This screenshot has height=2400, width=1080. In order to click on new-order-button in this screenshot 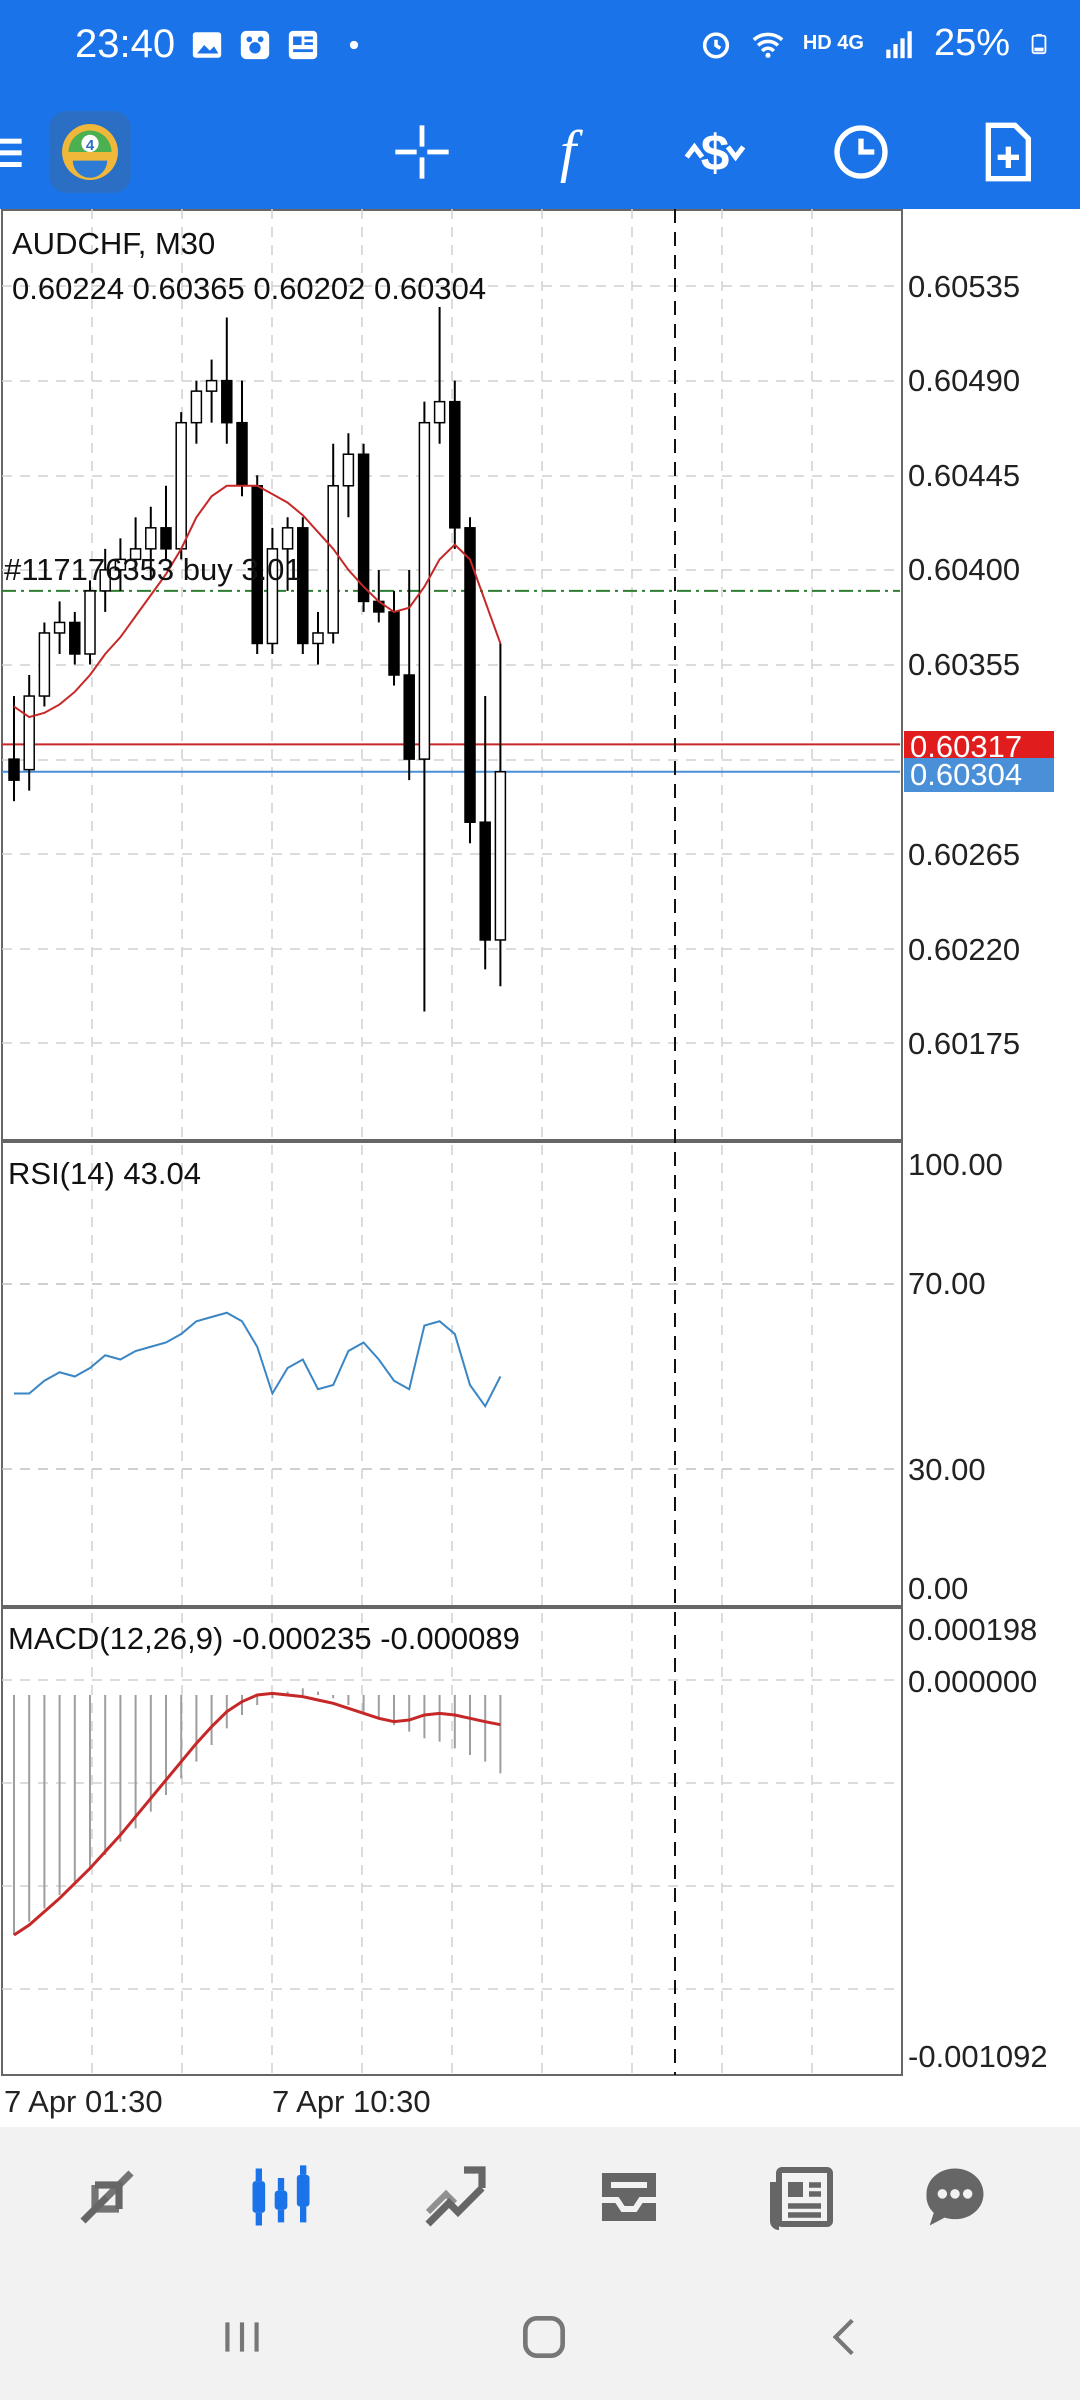, I will do `click(1007, 152)`.